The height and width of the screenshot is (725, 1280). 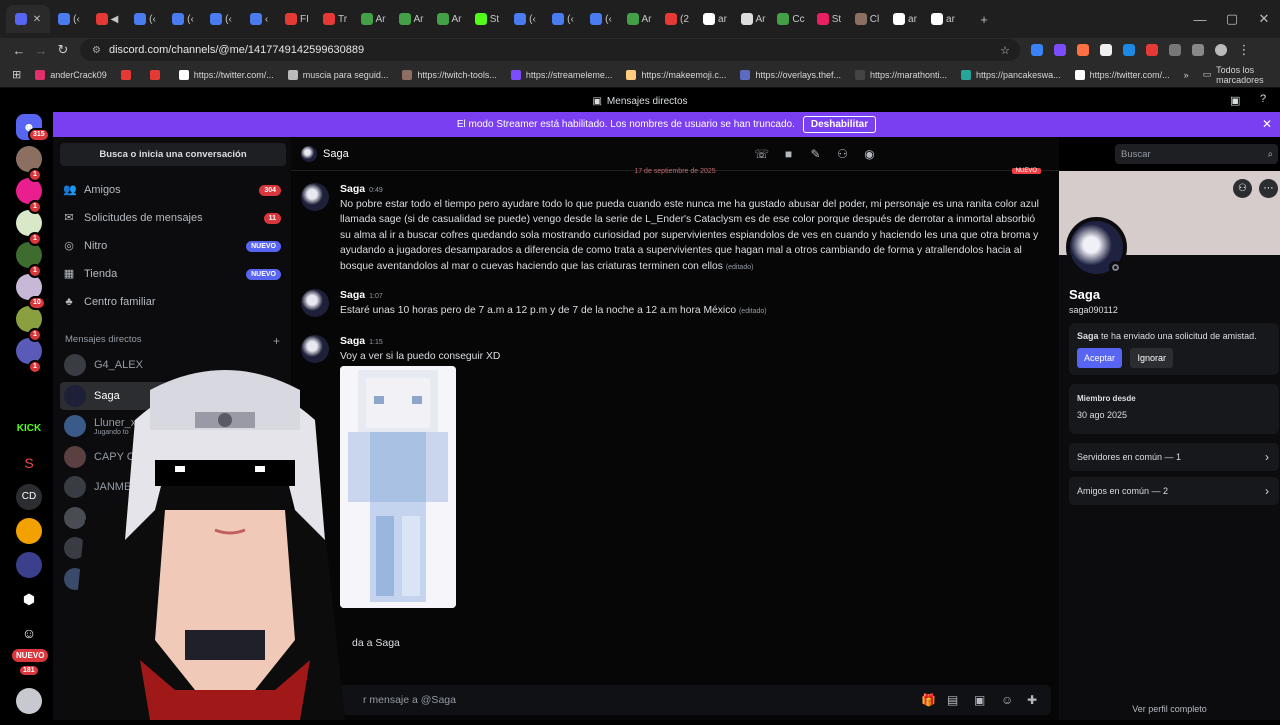 What do you see at coordinates (788, 154) in the screenshot?
I see `video-icon: ■` at bounding box center [788, 154].